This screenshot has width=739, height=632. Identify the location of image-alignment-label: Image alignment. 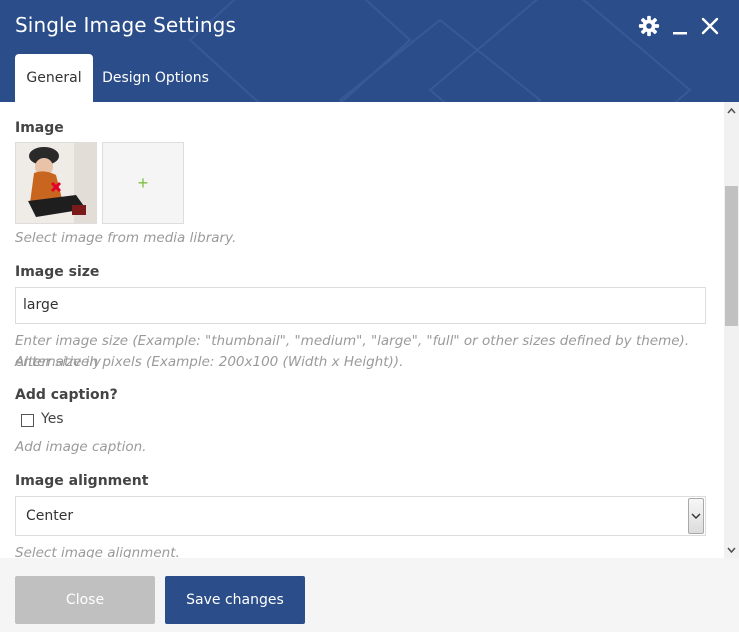
(82, 481).